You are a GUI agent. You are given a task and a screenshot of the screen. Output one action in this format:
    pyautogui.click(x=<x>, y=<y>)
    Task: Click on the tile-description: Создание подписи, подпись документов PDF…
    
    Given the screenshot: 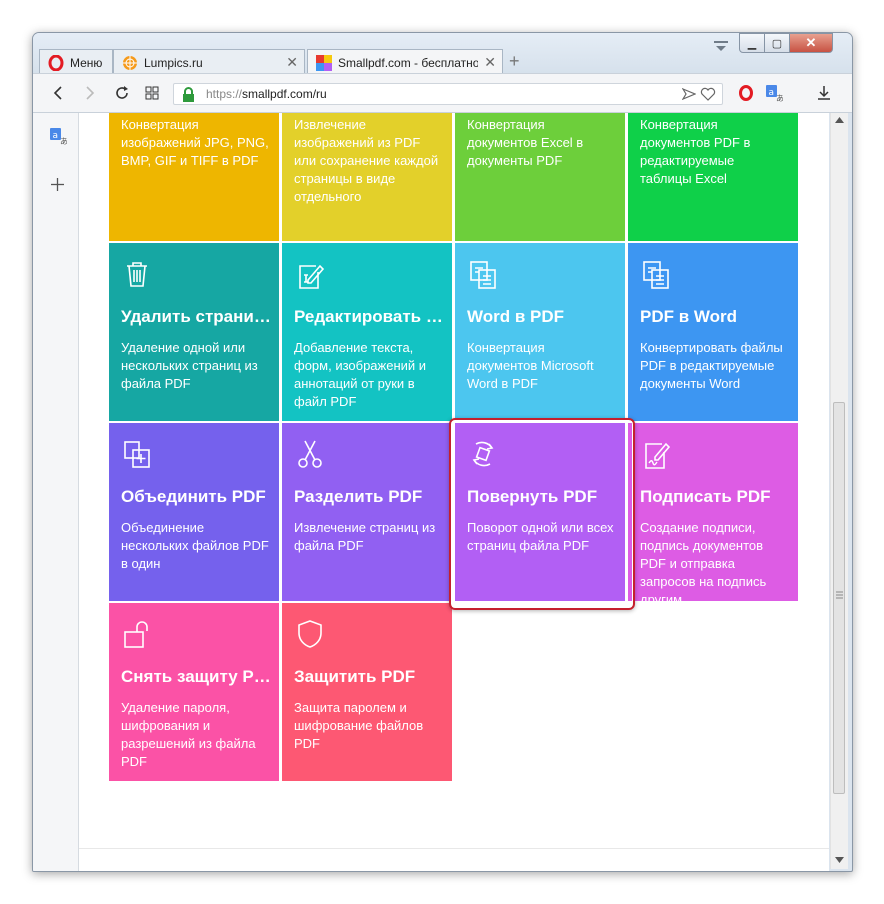 What is the action you would take?
    pyautogui.click(x=703, y=560)
    